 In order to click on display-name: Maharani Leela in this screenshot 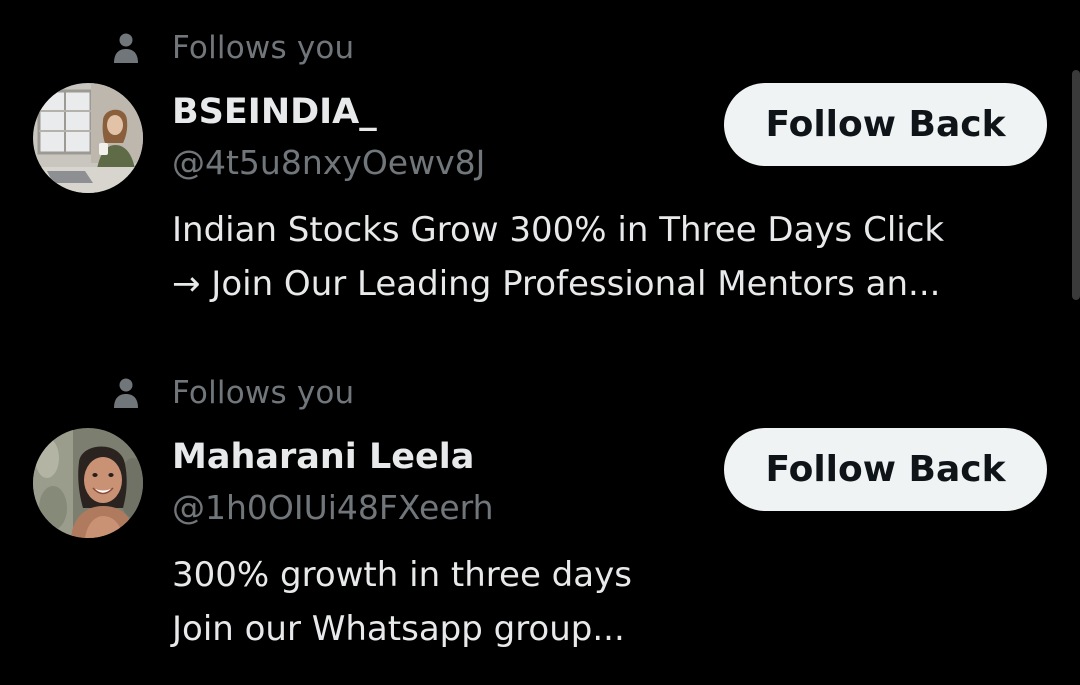, I will do `click(323, 457)`.